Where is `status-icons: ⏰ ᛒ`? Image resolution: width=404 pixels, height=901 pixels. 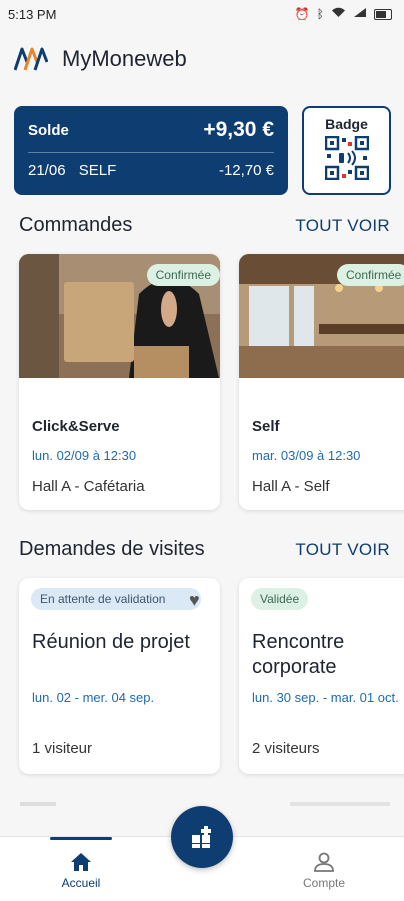
status-icons: ⏰ ᛒ is located at coordinates (343, 14).